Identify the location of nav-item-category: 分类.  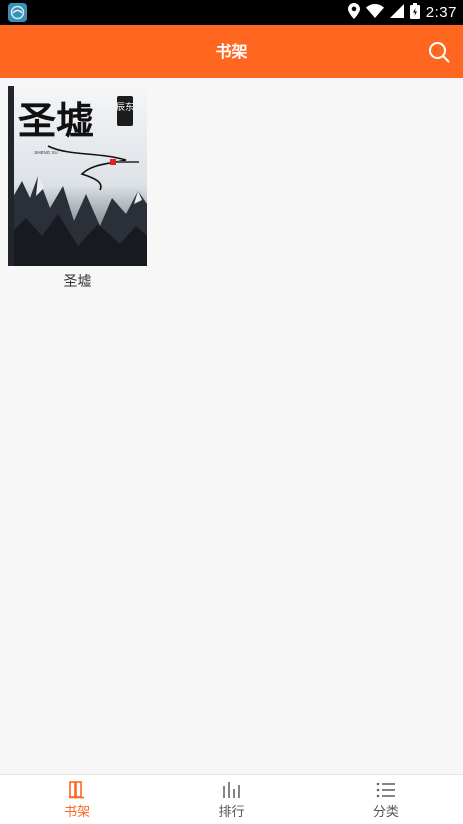
(386, 799).